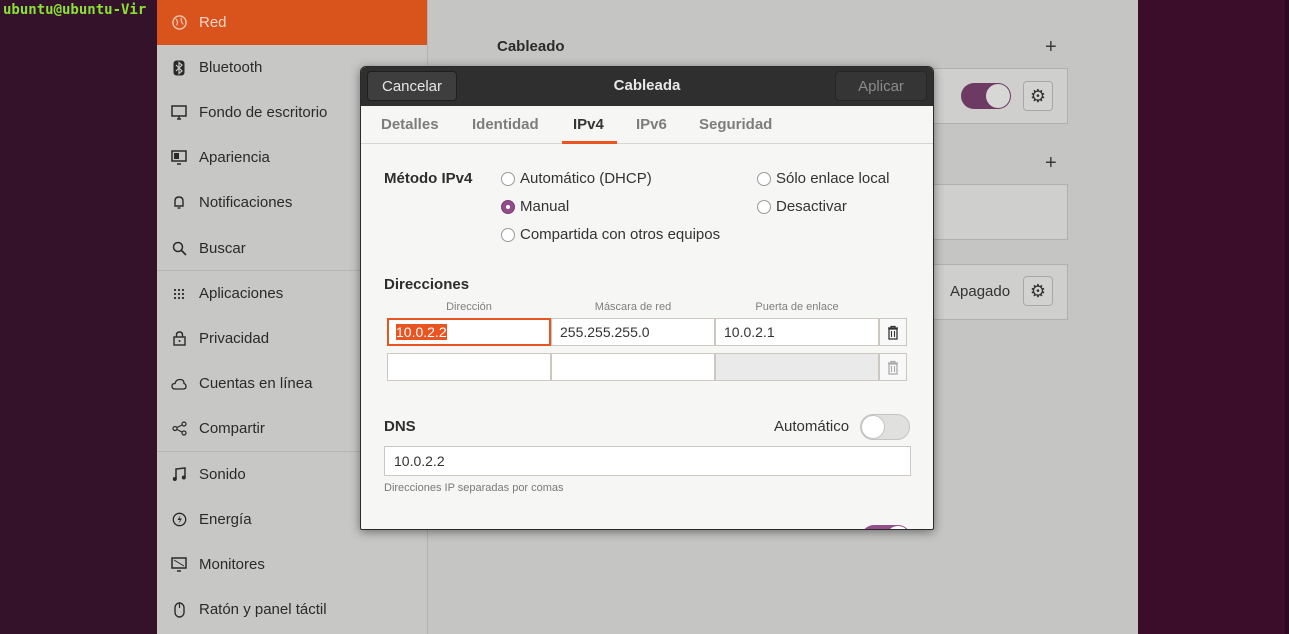 This screenshot has width=1289, height=634. Describe the element at coordinates (469, 307) in the screenshot. I see `column-header-address: Dirección` at that location.